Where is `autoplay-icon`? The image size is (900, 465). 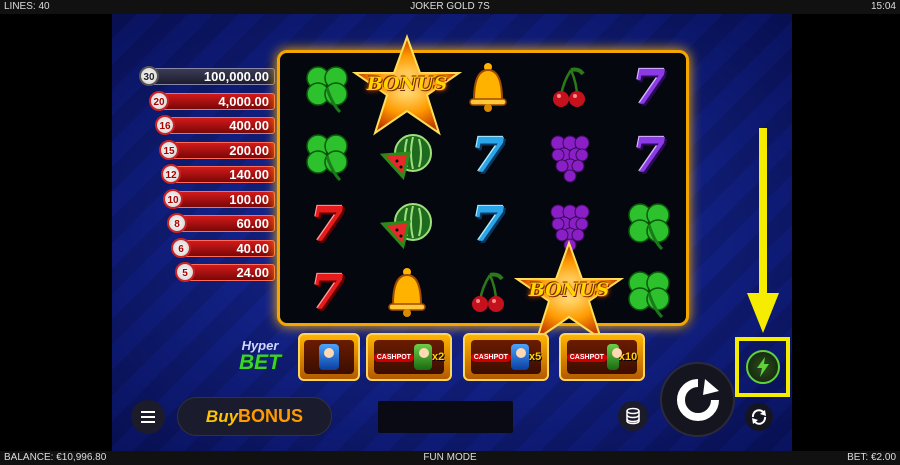 autoplay-icon is located at coordinates (759, 417).